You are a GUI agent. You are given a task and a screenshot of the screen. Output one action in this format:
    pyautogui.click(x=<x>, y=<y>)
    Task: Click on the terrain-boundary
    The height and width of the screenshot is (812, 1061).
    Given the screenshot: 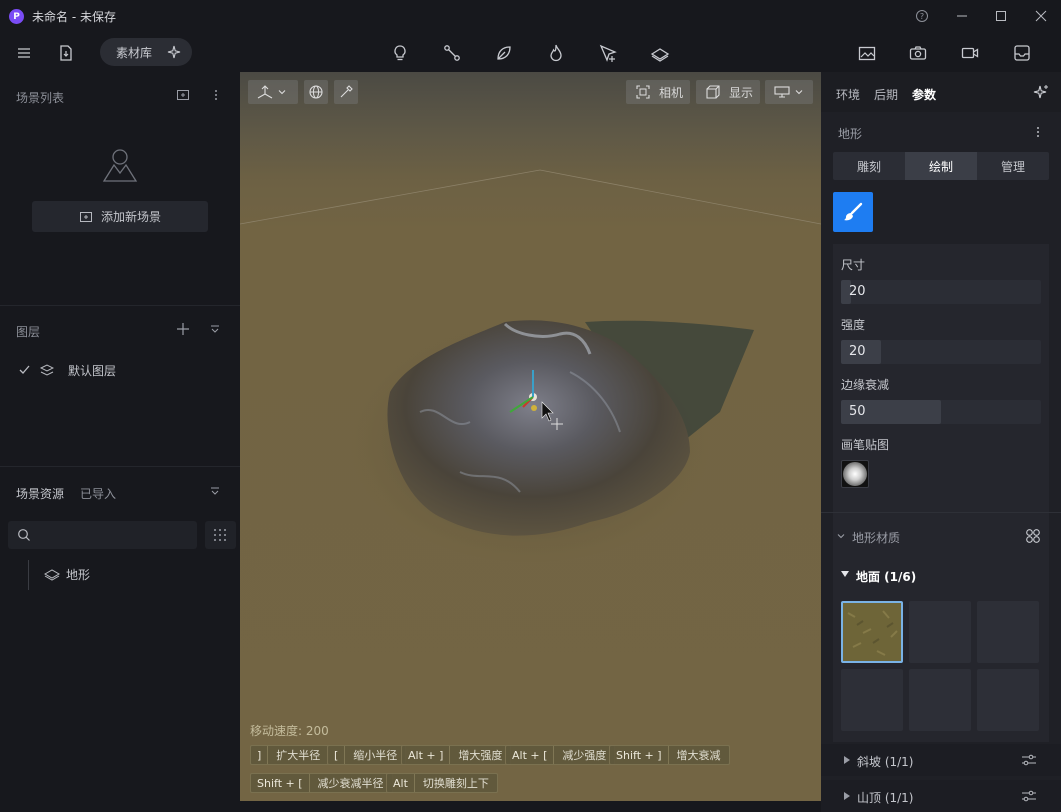 What is the action you would take?
    pyautogui.click(x=530, y=197)
    